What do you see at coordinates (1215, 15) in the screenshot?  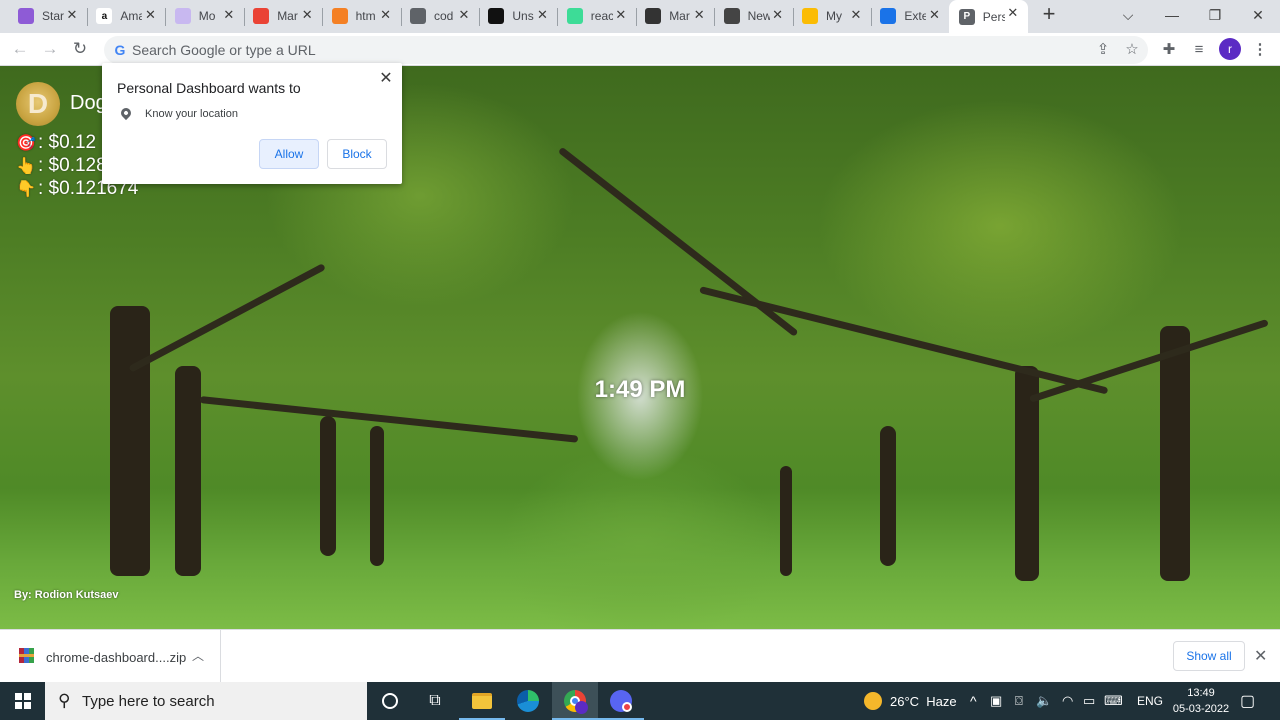 I see `restore-button: ❐` at bounding box center [1215, 15].